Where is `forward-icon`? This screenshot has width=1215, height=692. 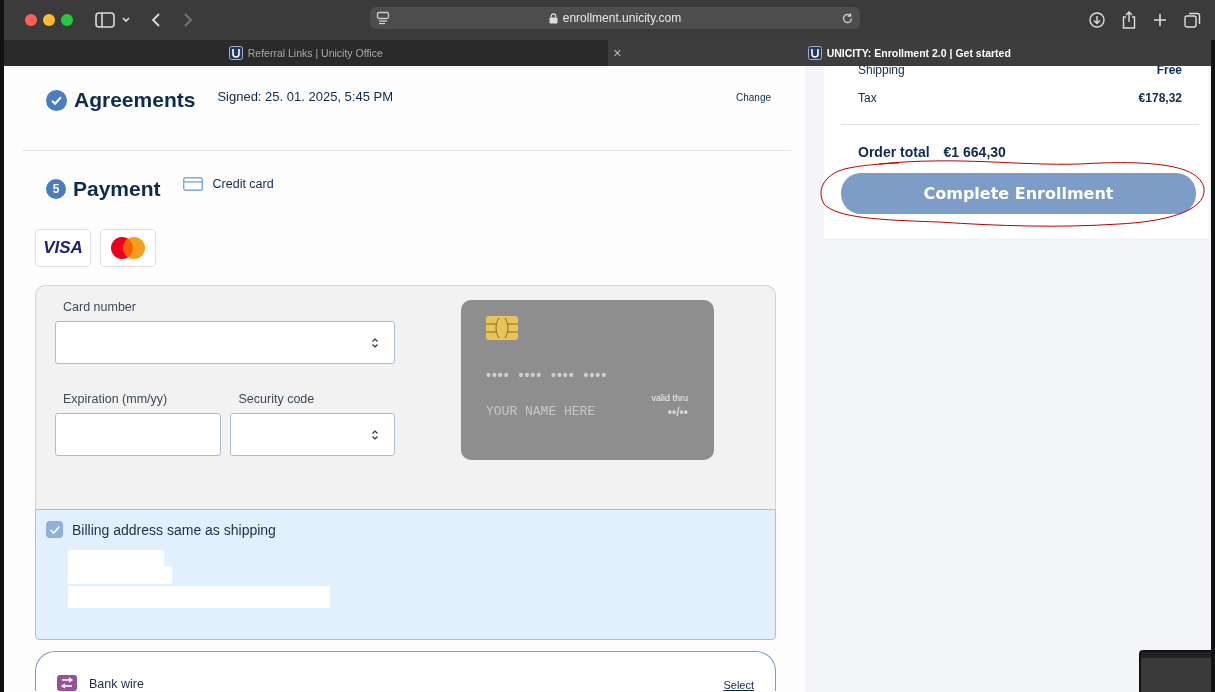 forward-icon is located at coordinates (188, 20).